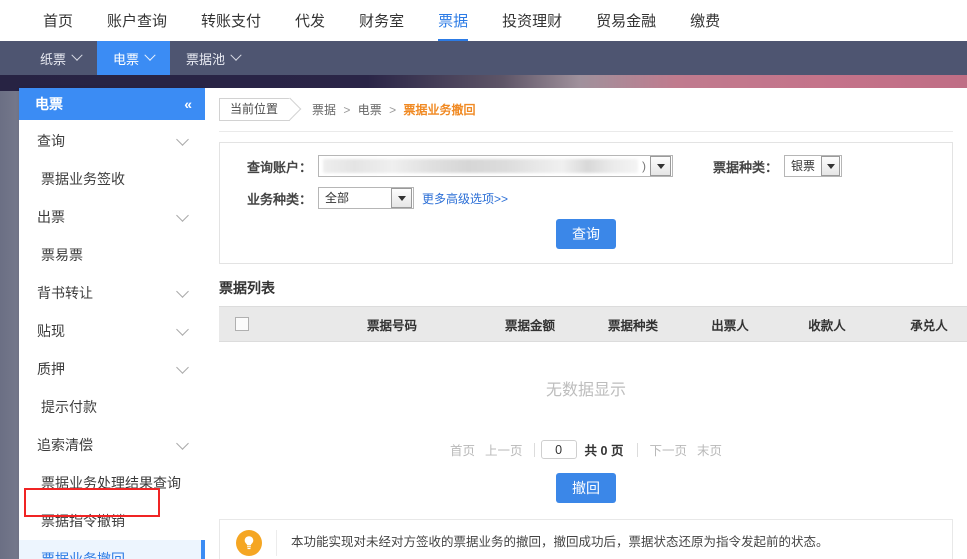 The height and width of the screenshot is (559, 967). Describe the element at coordinates (626, 20) in the screenshot. I see `nav-item-7: 贸易金融` at that location.